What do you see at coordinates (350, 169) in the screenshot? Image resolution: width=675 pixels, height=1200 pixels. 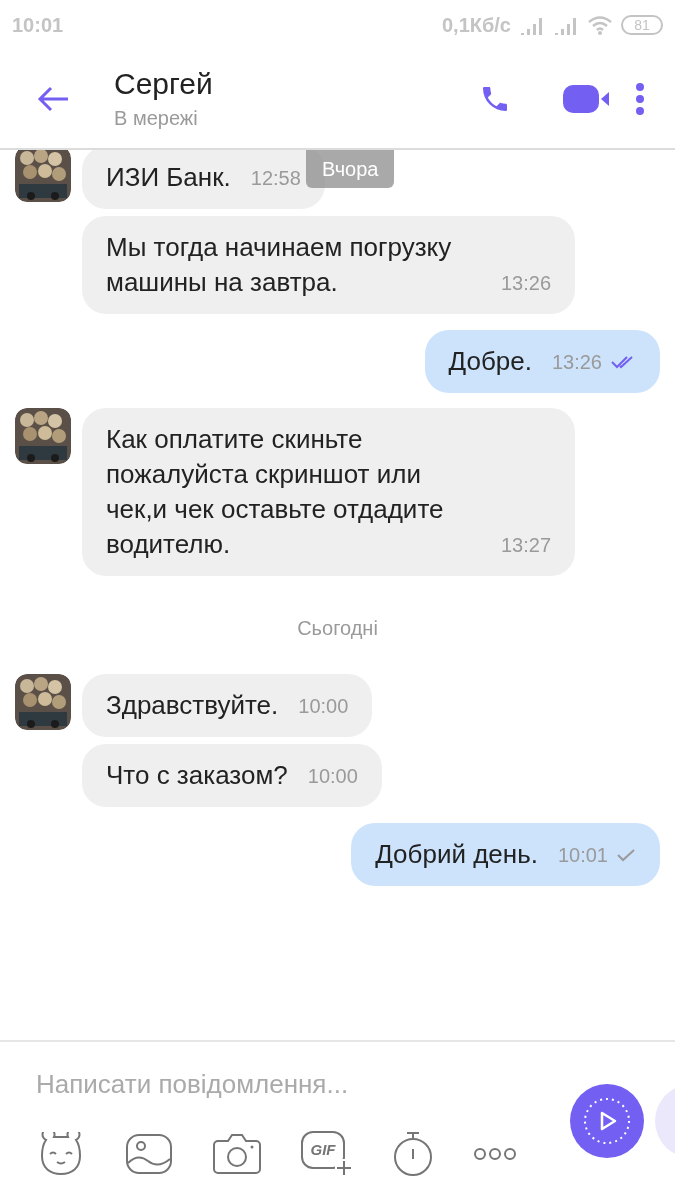 I see `date-badge: Вчора` at bounding box center [350, 169].